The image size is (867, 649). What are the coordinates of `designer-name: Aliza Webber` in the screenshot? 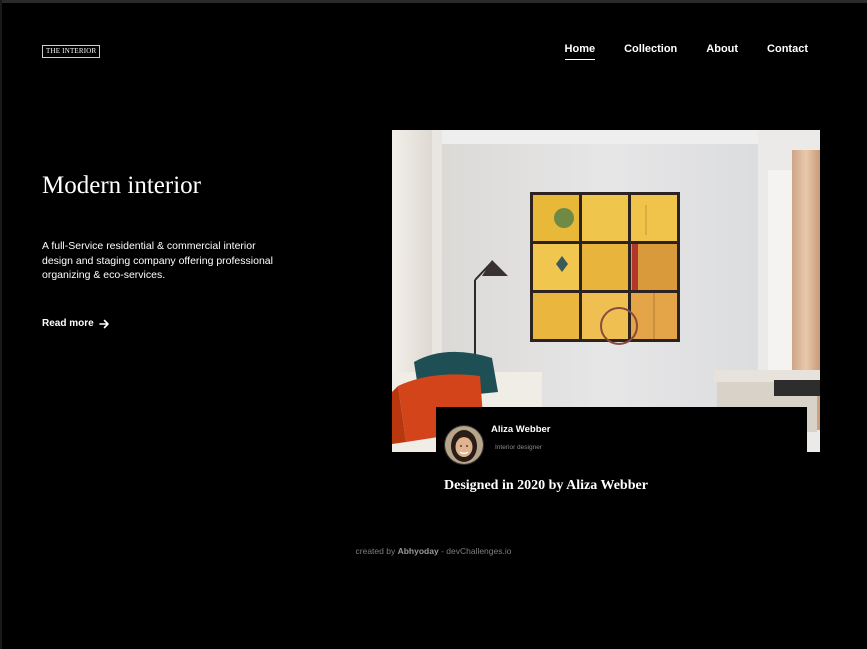 It's located at (521, 429).